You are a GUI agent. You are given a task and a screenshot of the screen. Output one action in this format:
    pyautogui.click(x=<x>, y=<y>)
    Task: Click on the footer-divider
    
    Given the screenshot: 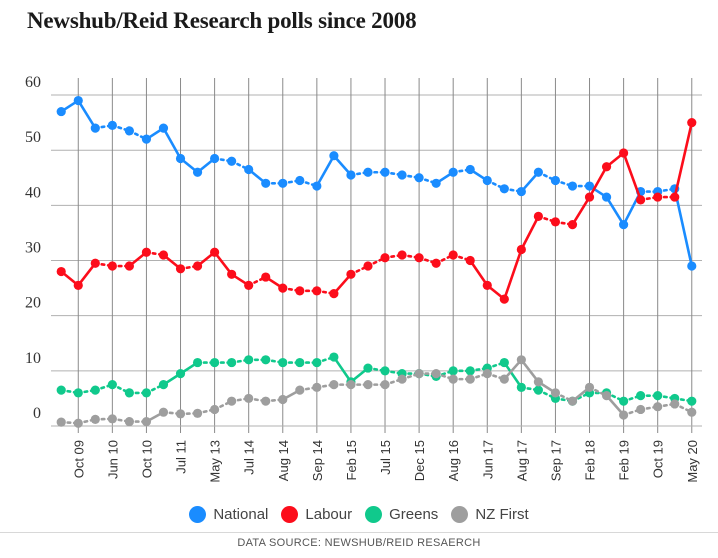 What is the action you would take?
    pyautogui.click(x=359, y=532)
    